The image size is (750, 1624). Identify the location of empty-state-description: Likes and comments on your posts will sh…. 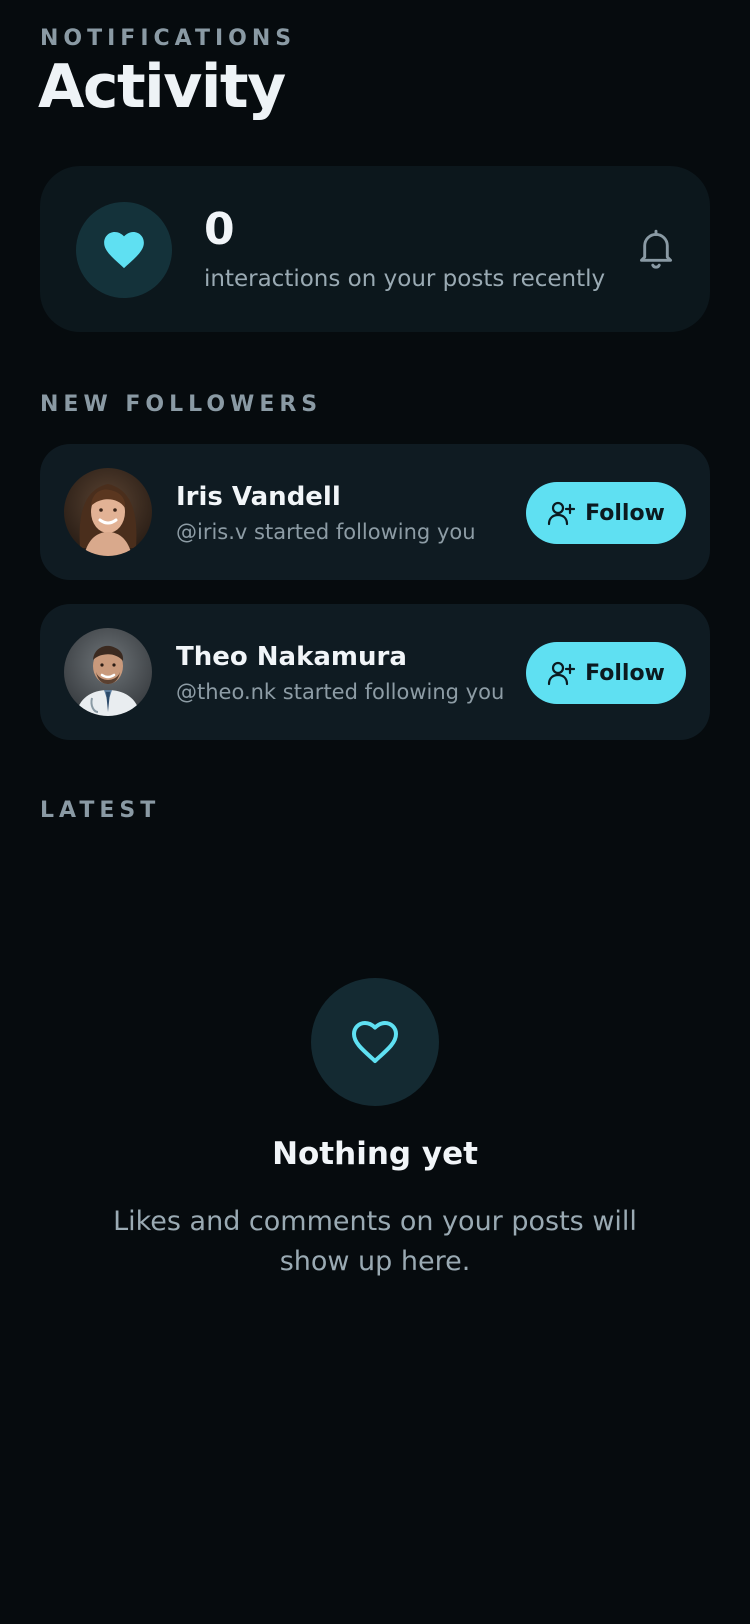
(375, 1241).